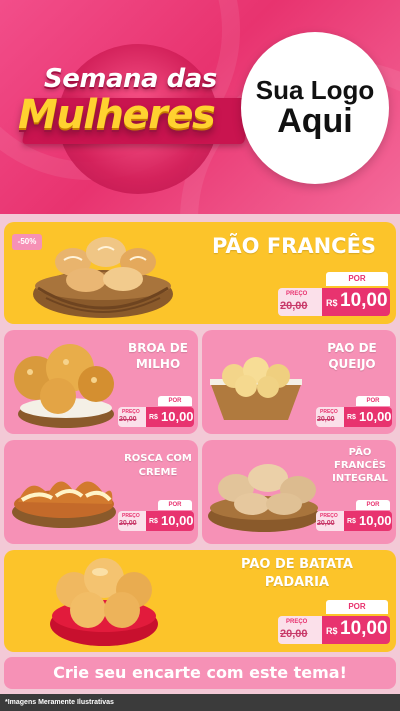 This screenshot has height=711, width=400. What do you see at coordinates (158, 348) in the screenshot?
I see `product-name-line-1: BROA DE` at bounding box center [158, 348].